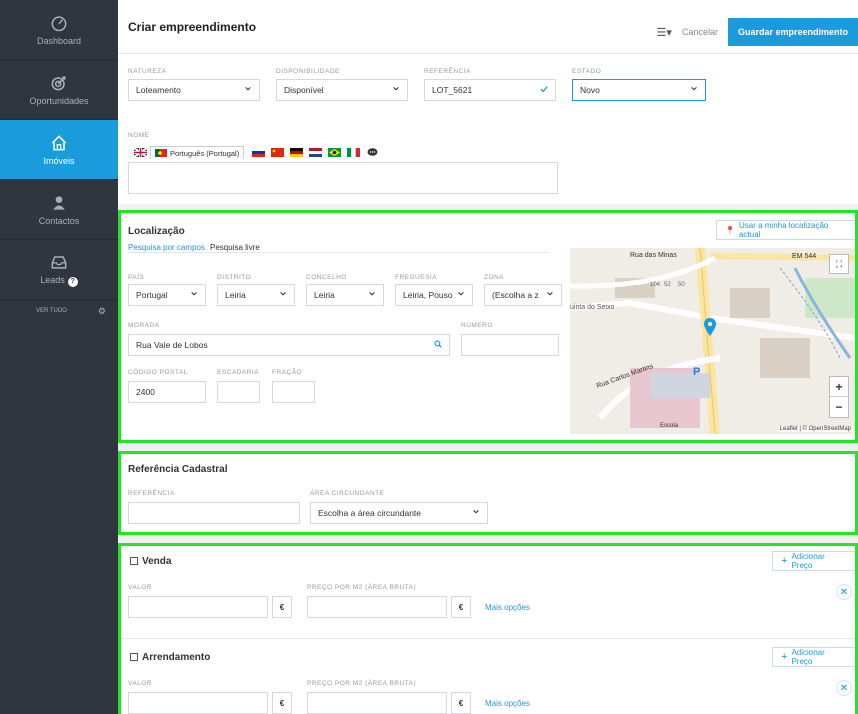  Describe the element at coordinates (304, 90) in the screenshot. I see `disponibilidade-value: Disponível` at that location.